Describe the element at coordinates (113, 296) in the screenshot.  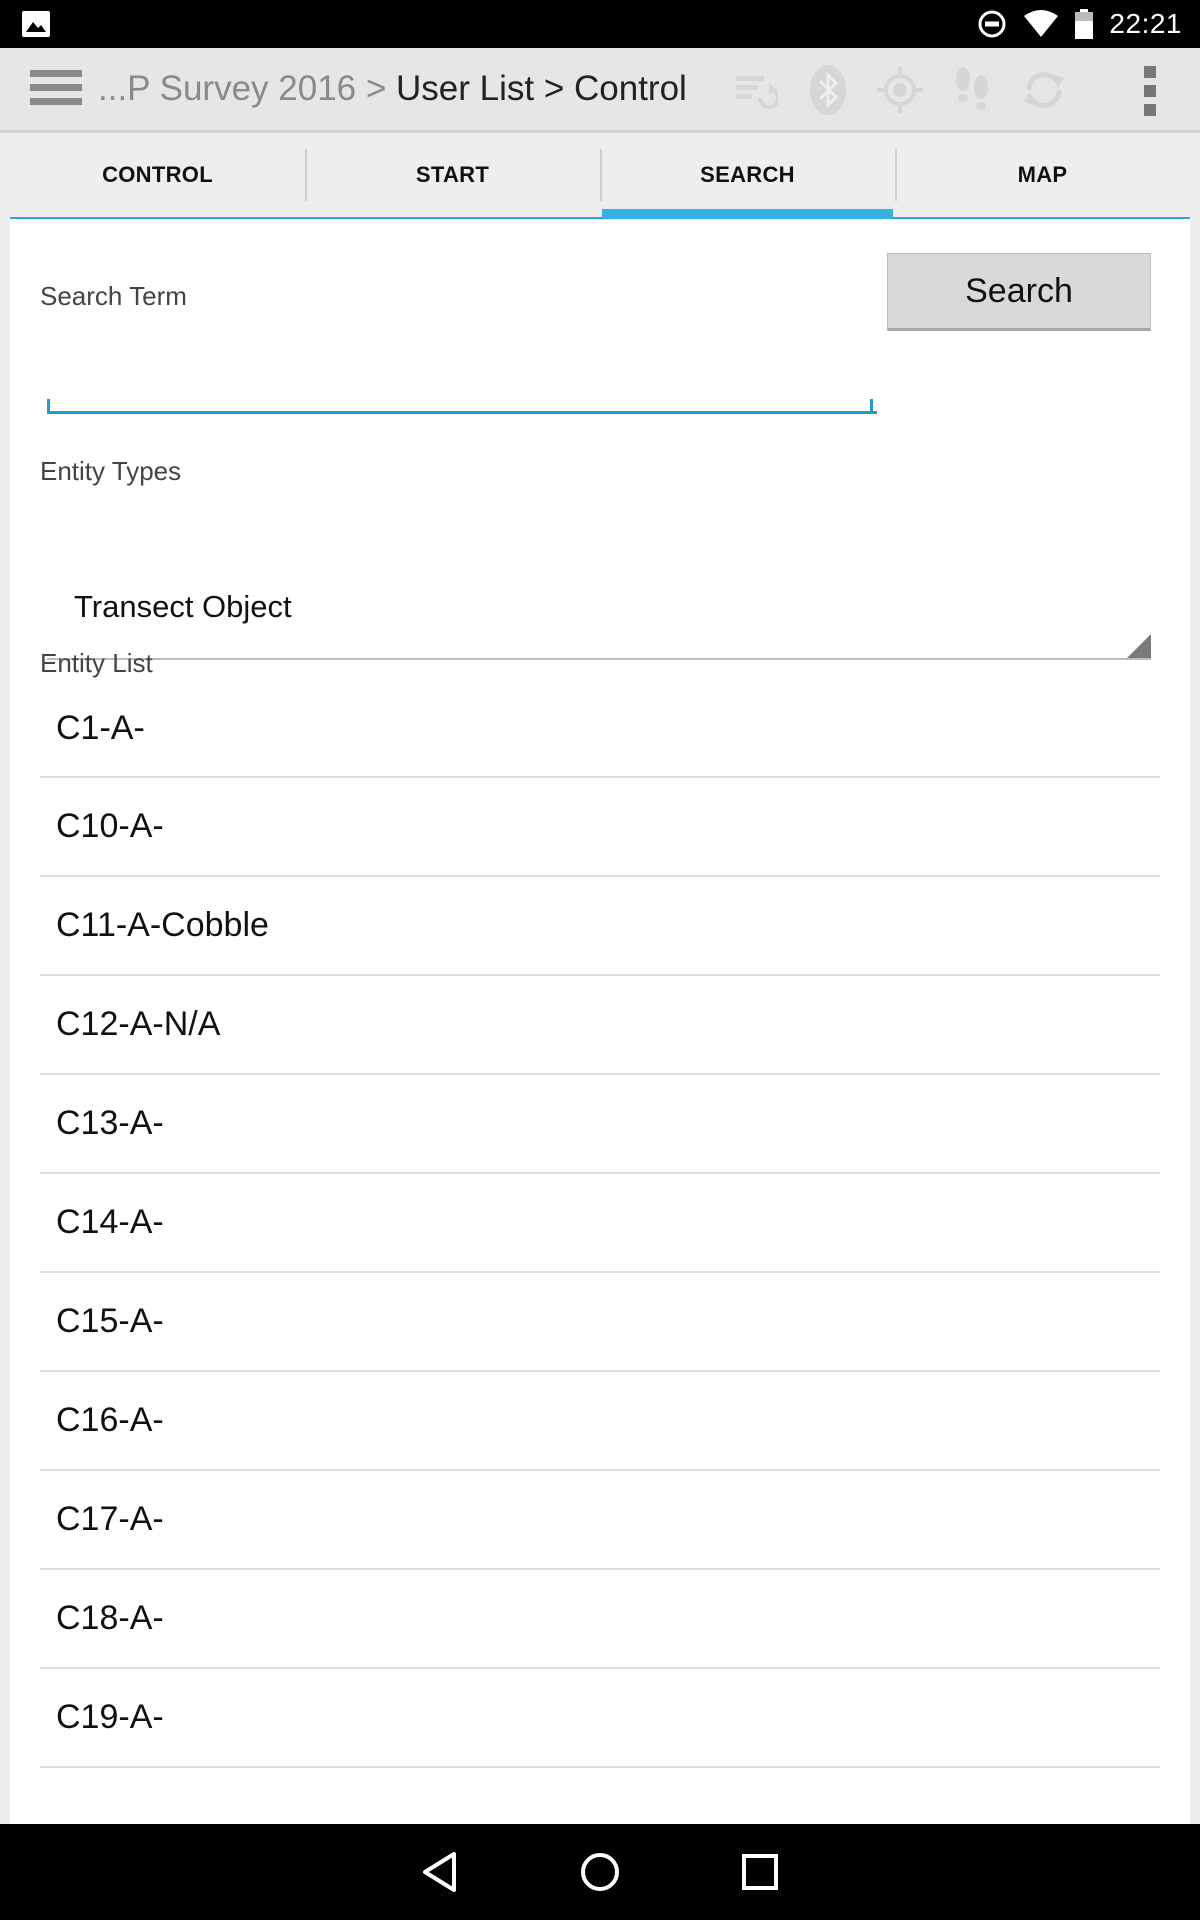
I see `search-term-label: Search Term` at that location.